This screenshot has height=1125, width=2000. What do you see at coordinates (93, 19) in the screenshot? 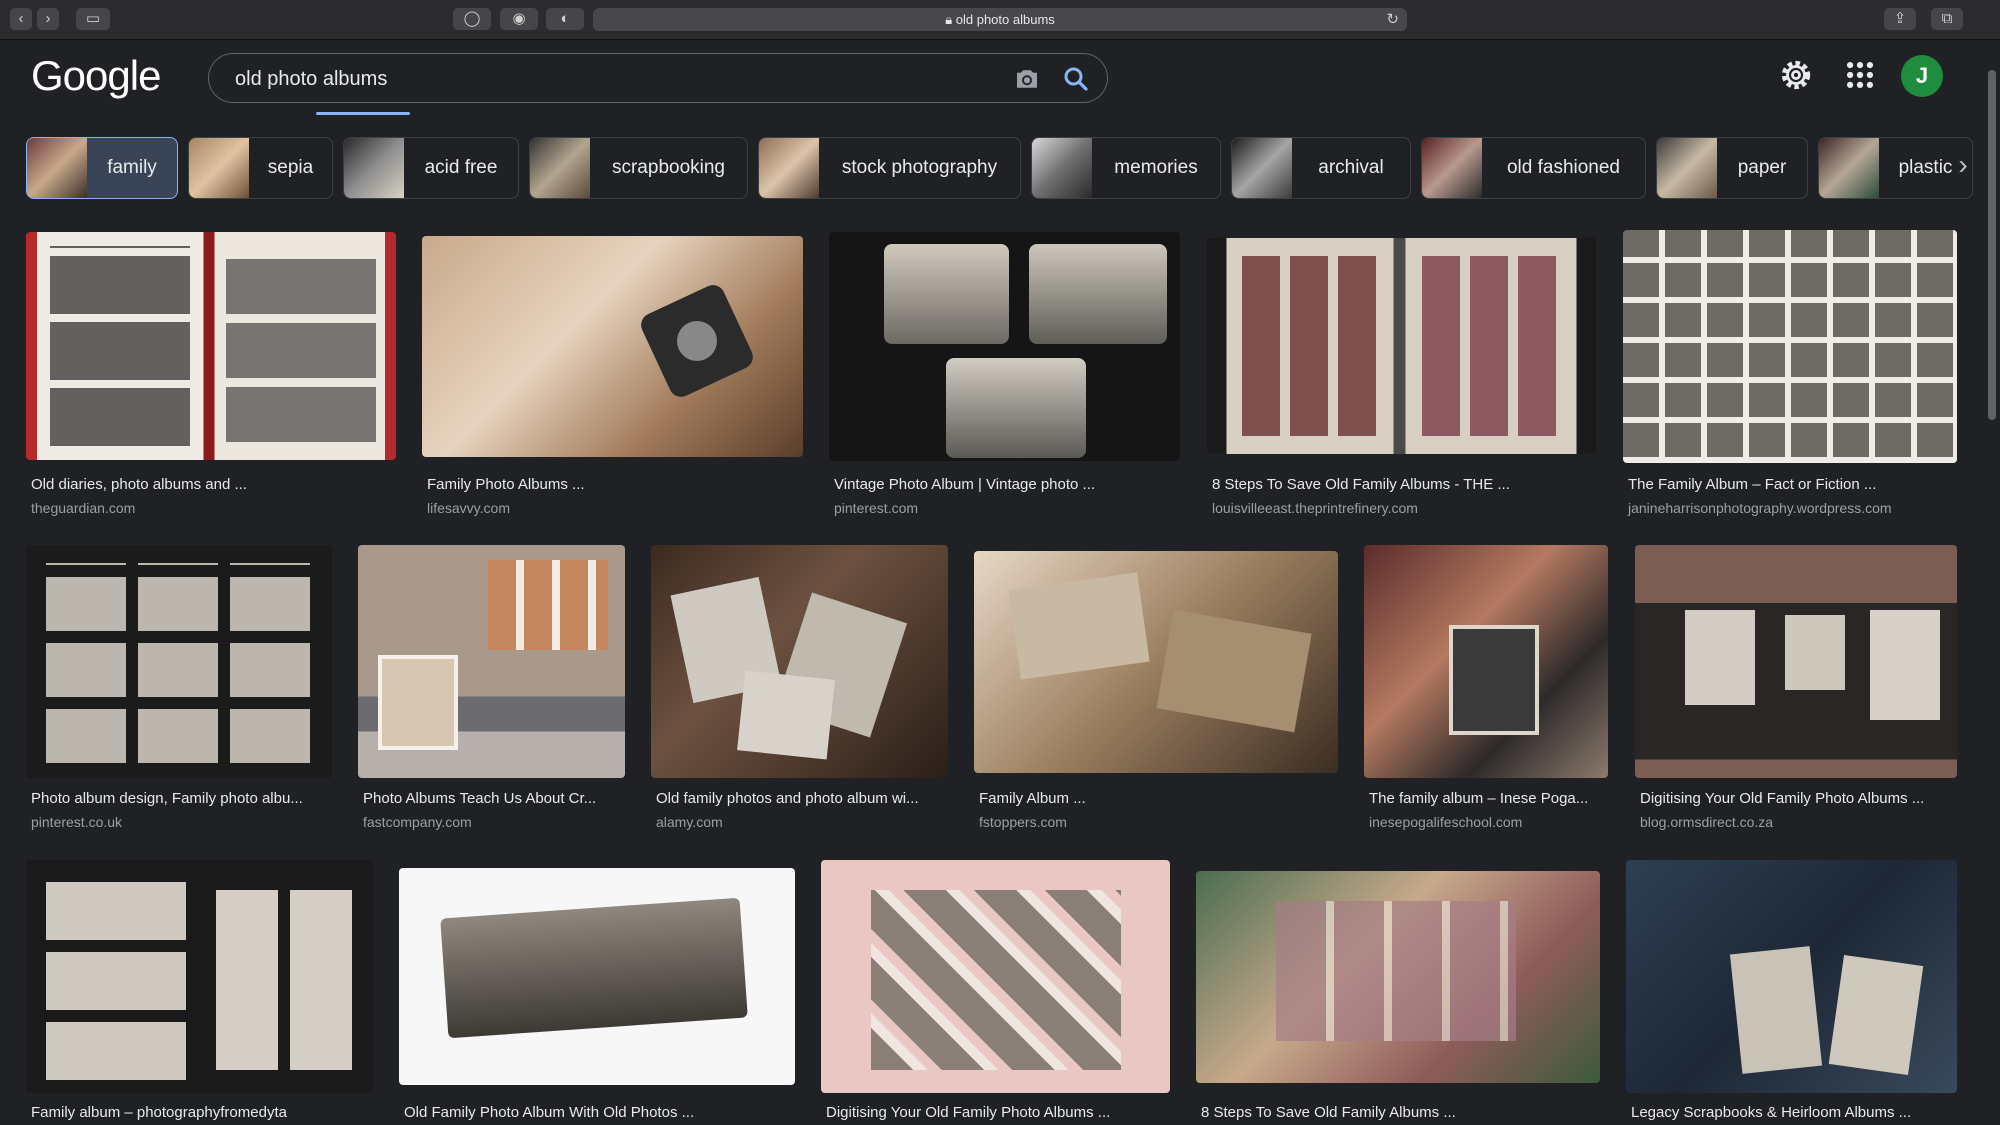
I see `sidebar-toggle-icon: ▭` at bounding box center [93, 19].